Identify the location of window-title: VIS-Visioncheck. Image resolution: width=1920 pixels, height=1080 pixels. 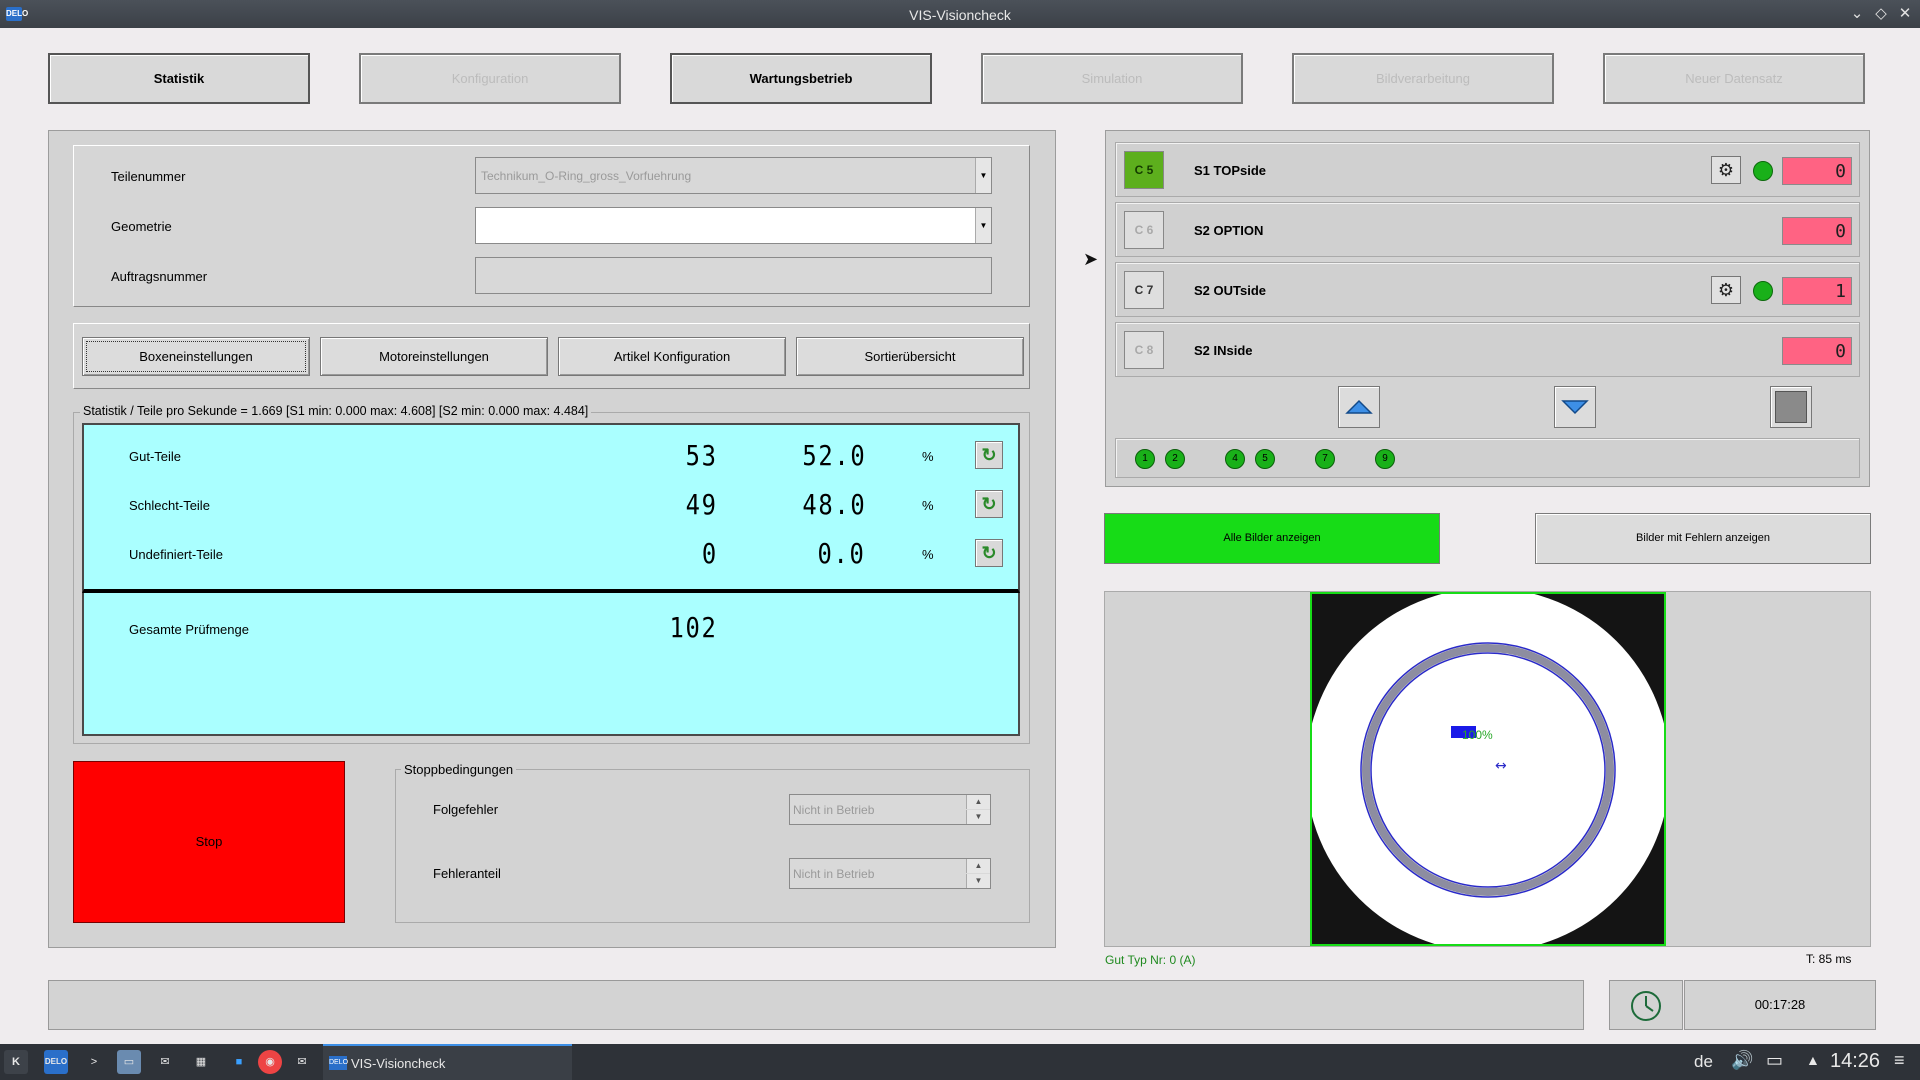
(960, 15).